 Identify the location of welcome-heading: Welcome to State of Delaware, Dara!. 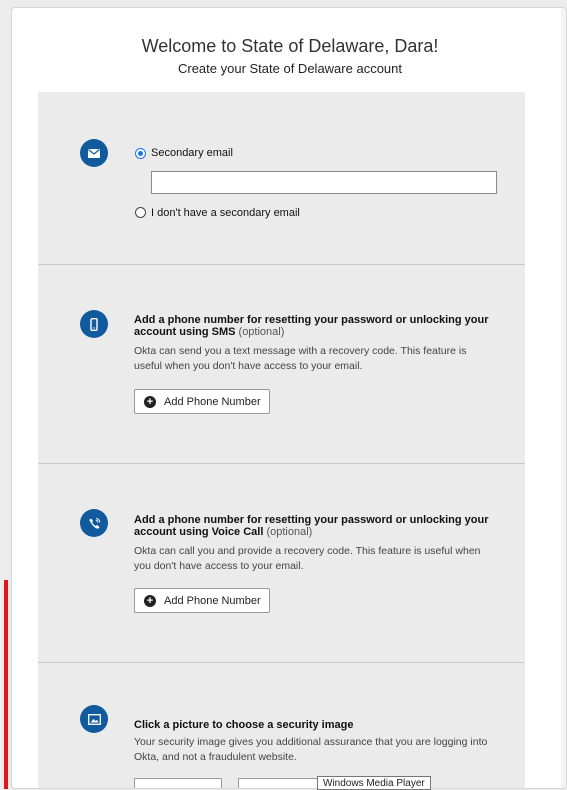
(290, 46).